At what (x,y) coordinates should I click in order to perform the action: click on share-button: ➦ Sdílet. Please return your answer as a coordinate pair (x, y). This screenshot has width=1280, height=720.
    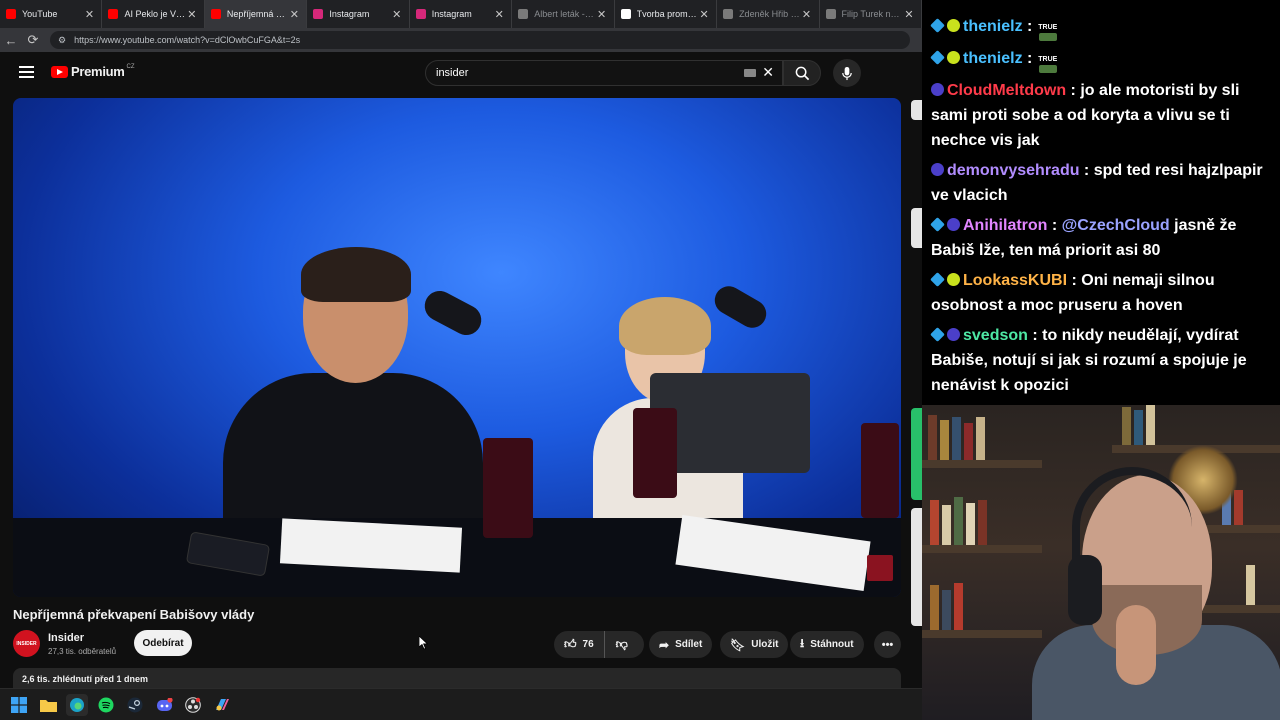
    Looking at the image, I should click on (681, 644).